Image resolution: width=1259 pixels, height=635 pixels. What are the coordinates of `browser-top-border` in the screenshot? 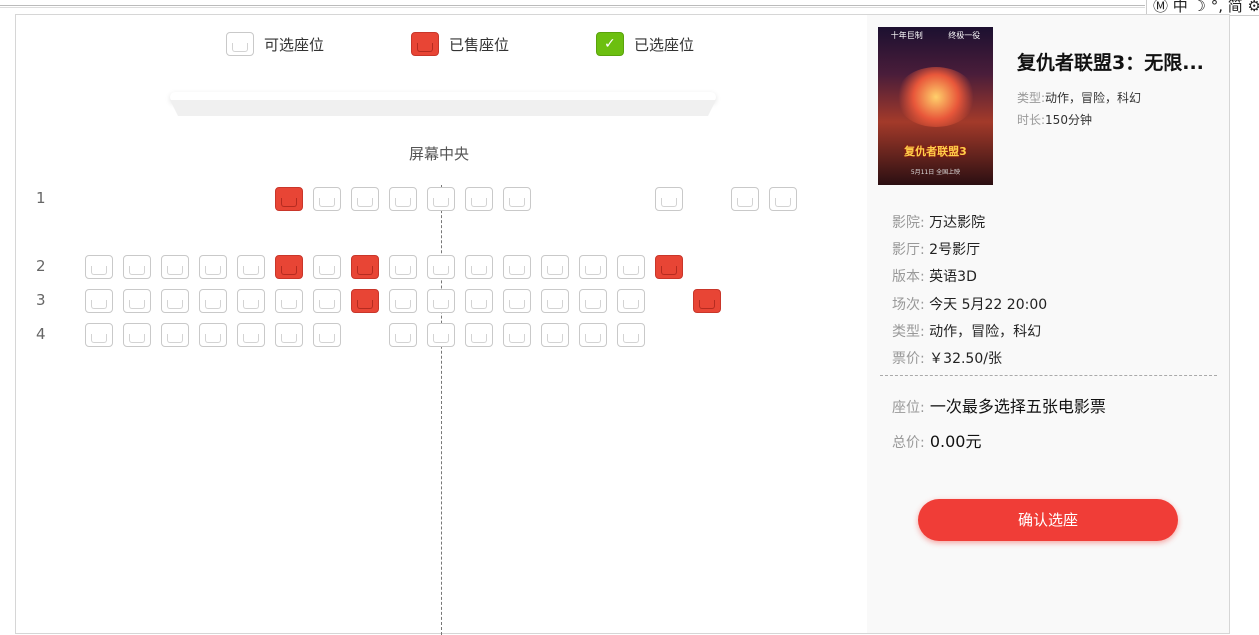 It's located at (572, 3).